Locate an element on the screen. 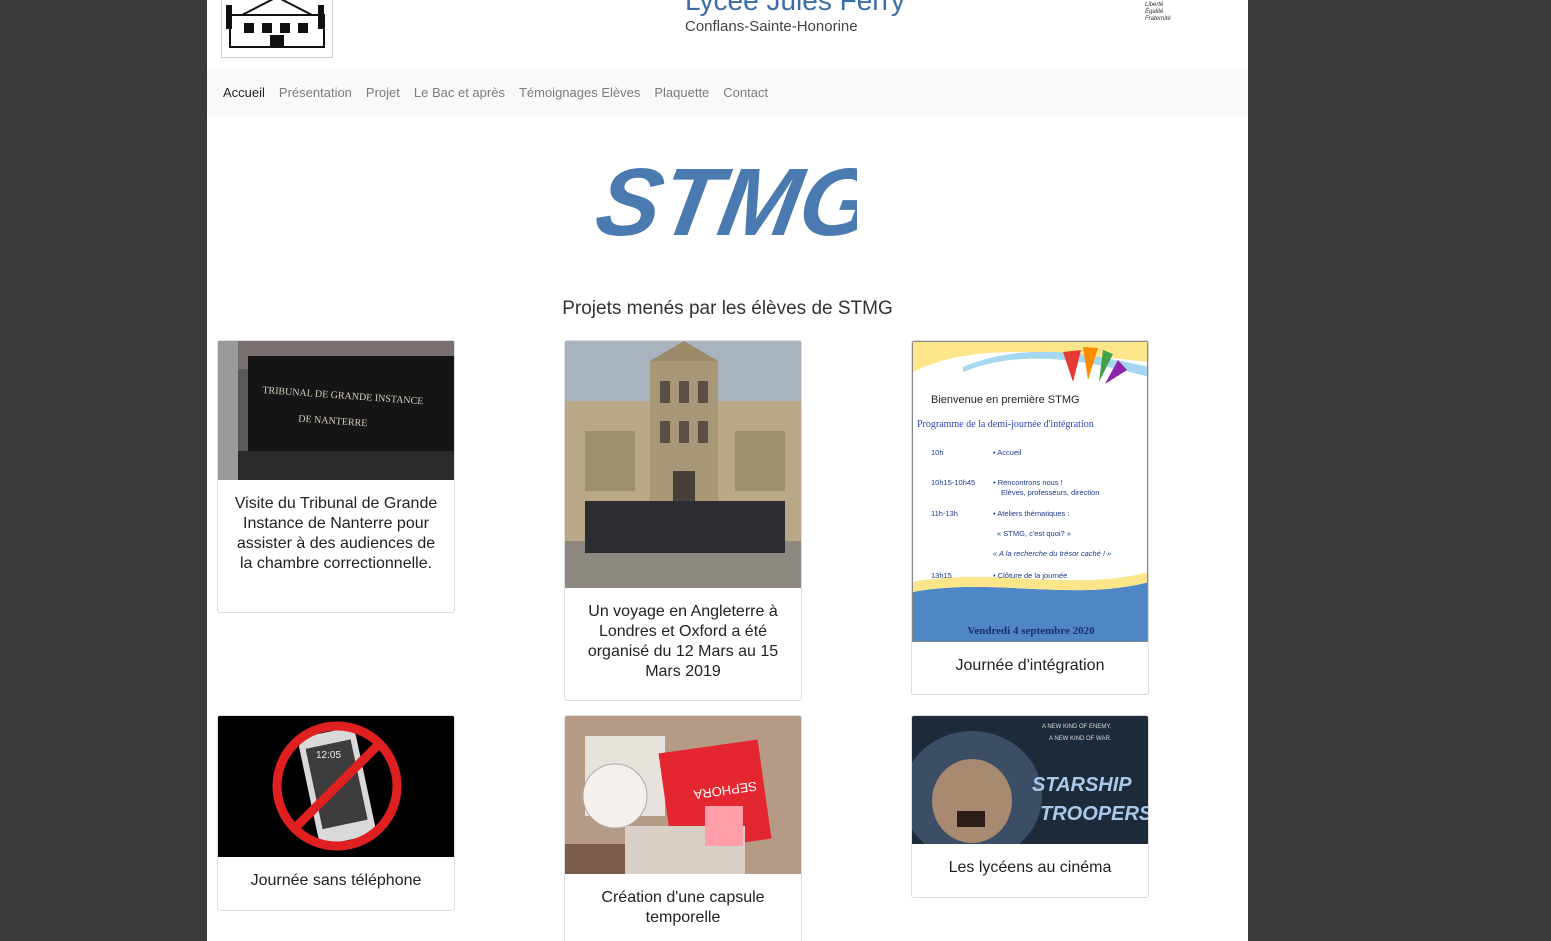 This screenshot has height=941, width=1551. troopers-title: TROOPERS is located at coordinates (1094, 814).